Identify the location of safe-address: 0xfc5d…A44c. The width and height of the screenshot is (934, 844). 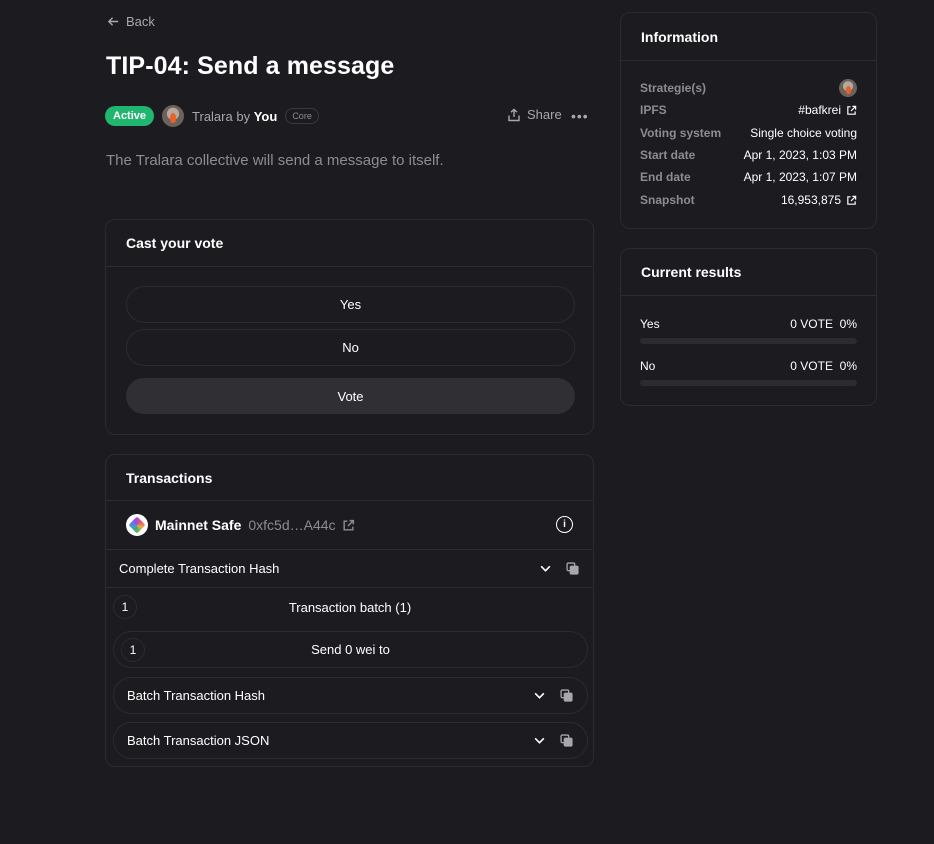
(291, 525).